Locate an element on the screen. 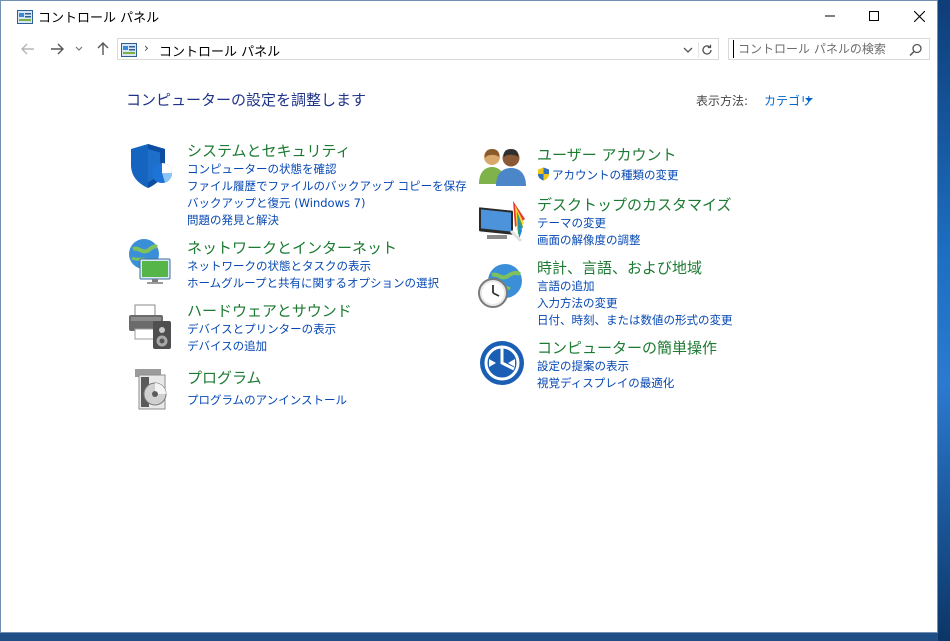 This screenshot has height=641, width=950. up-arrow-icon is located at coordinates (103, 48).